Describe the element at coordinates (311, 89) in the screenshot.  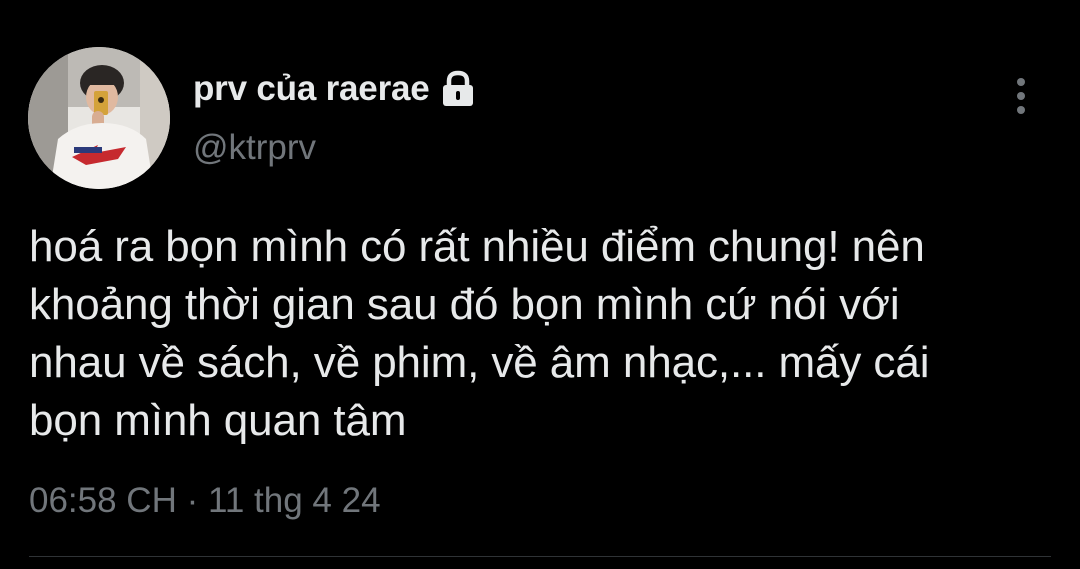
I see `display-name: prv của raerae` at that location.